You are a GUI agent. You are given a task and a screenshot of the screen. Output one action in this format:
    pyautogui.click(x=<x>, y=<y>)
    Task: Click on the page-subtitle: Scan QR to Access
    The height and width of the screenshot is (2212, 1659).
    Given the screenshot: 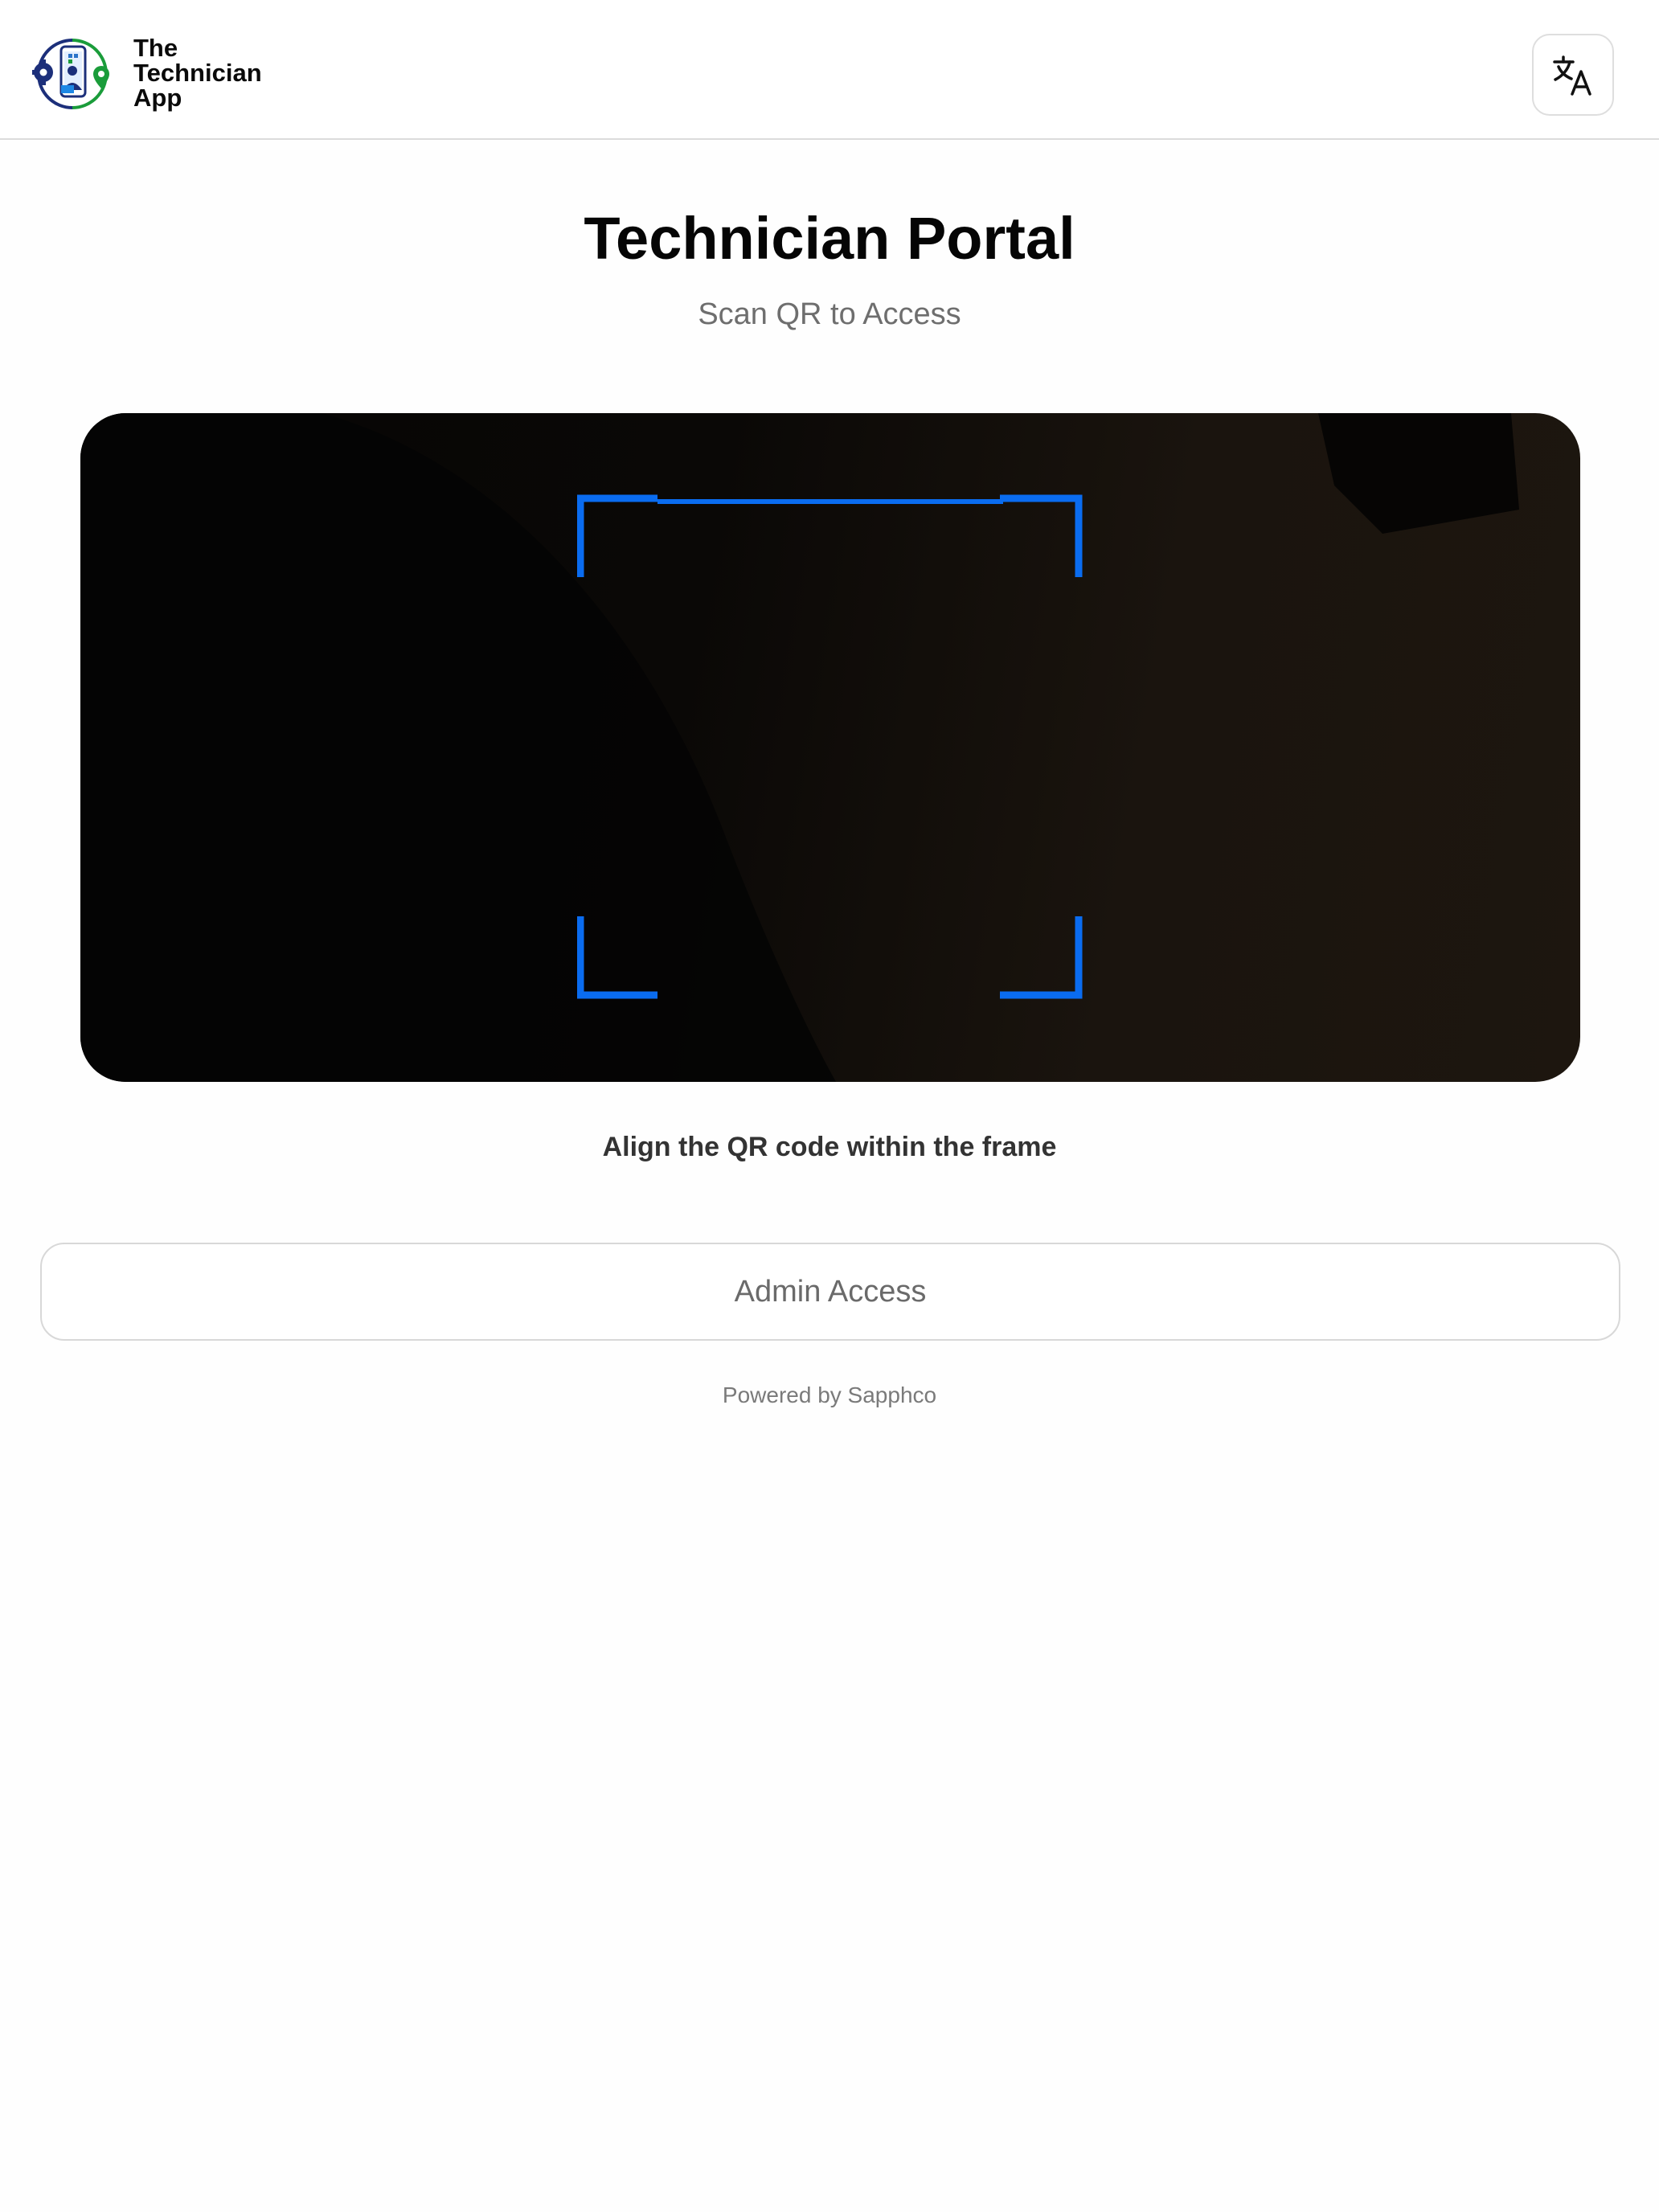 What is the action you would take?
    pyautogui.click(x=829, y=314)
    